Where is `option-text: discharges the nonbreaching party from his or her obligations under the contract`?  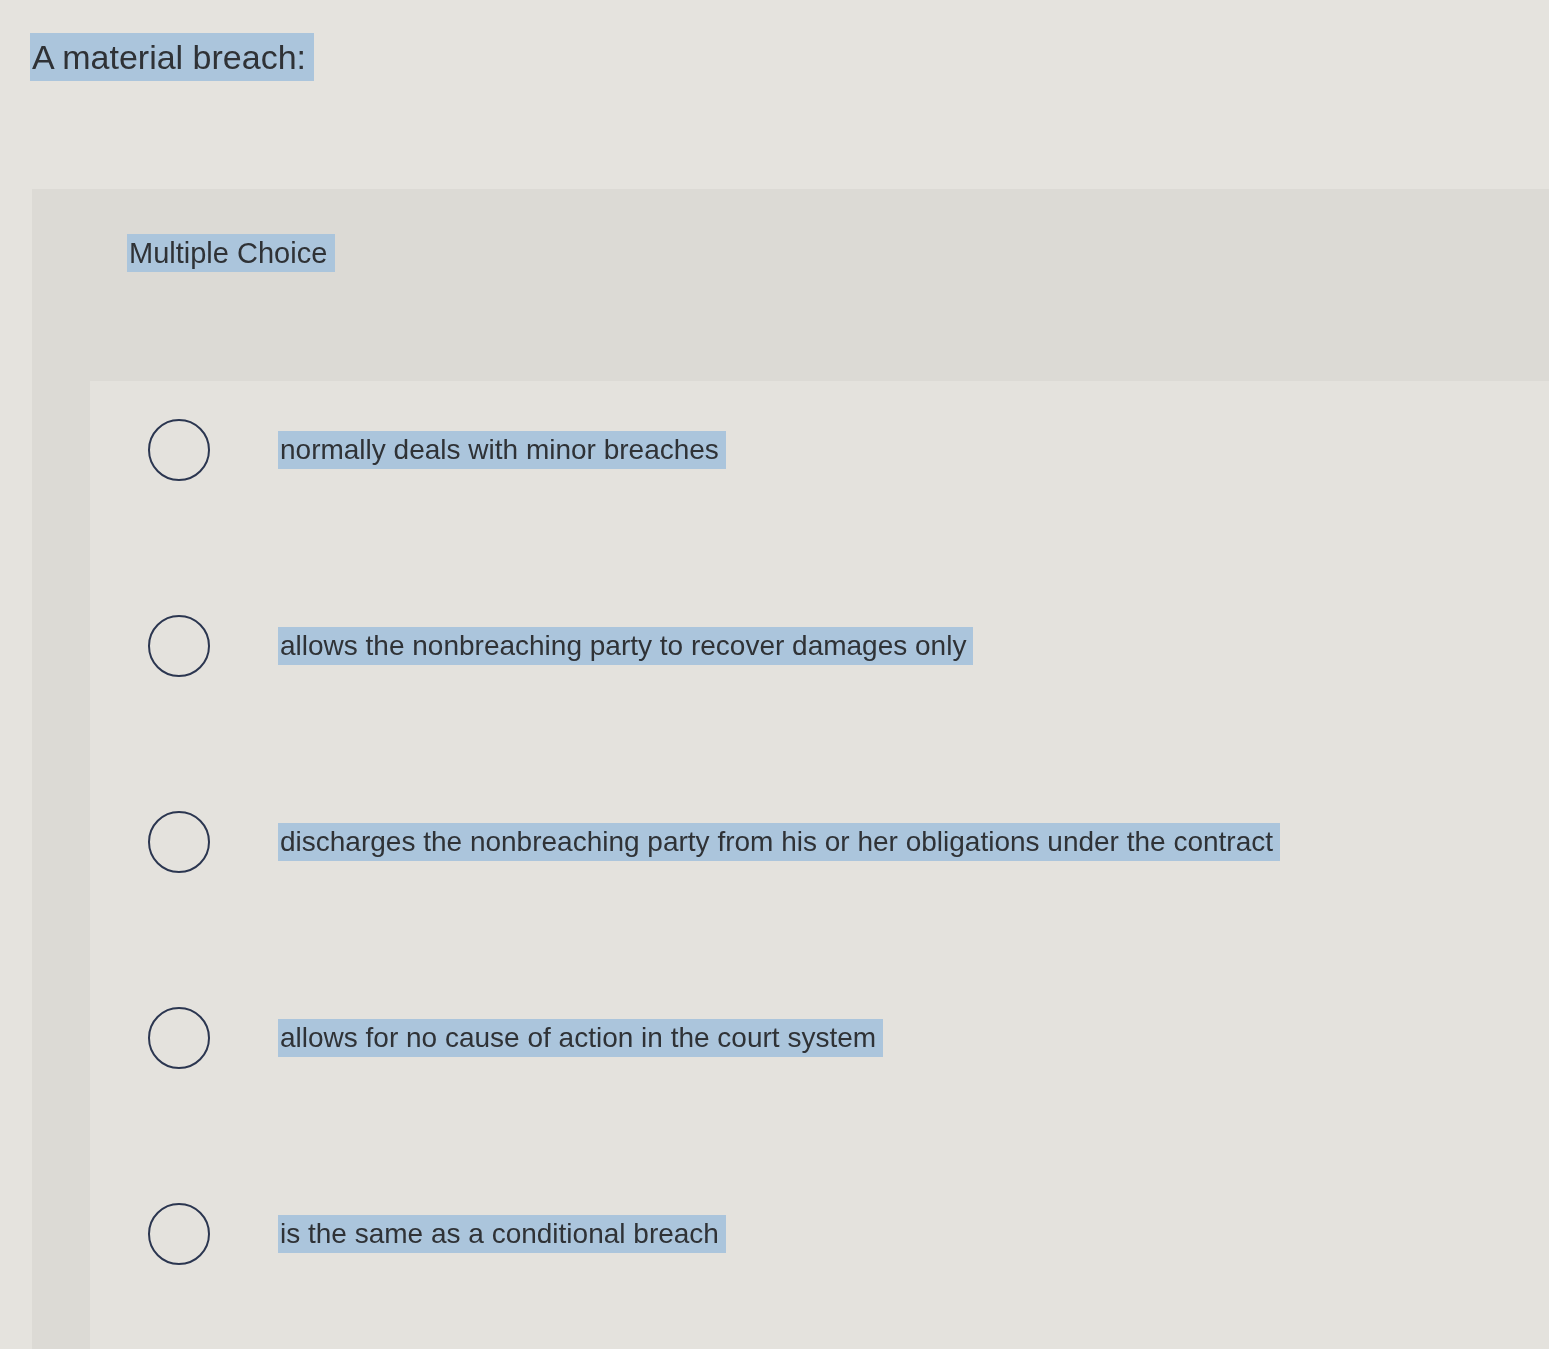 option-text: discharges the nonbreaching party from his or her obligations under the contract is located at coordinates (779, 842).